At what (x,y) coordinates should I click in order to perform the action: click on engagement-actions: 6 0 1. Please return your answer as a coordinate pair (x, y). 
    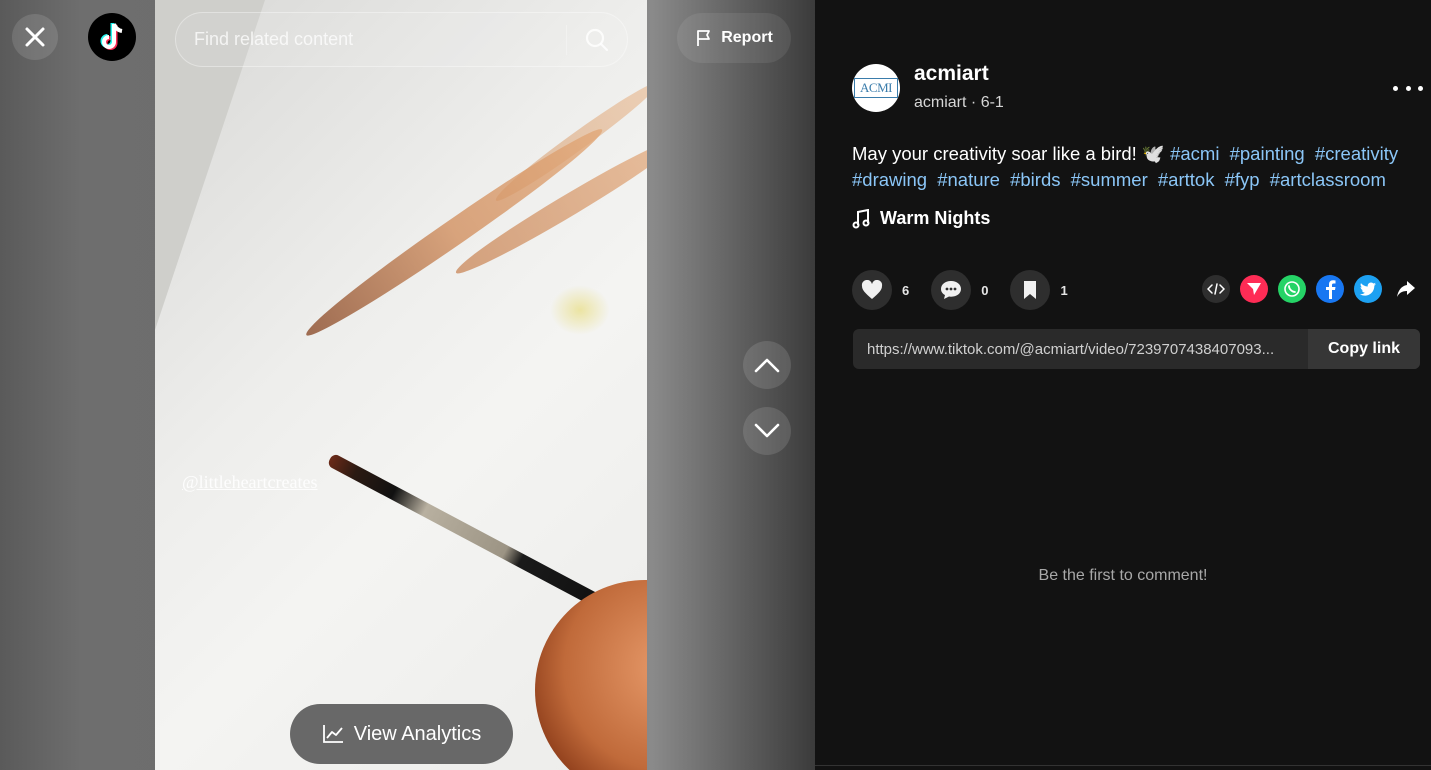
    Looking at the image, I should click on (971, 290).